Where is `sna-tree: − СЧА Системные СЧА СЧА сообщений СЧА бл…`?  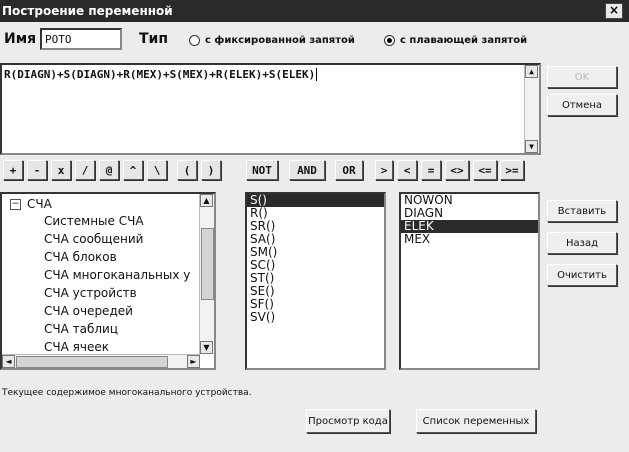 sna-tree: − СЧА Системные СЧА СЧА сообщений СЧА бл… is located at coordinates (108, 281).